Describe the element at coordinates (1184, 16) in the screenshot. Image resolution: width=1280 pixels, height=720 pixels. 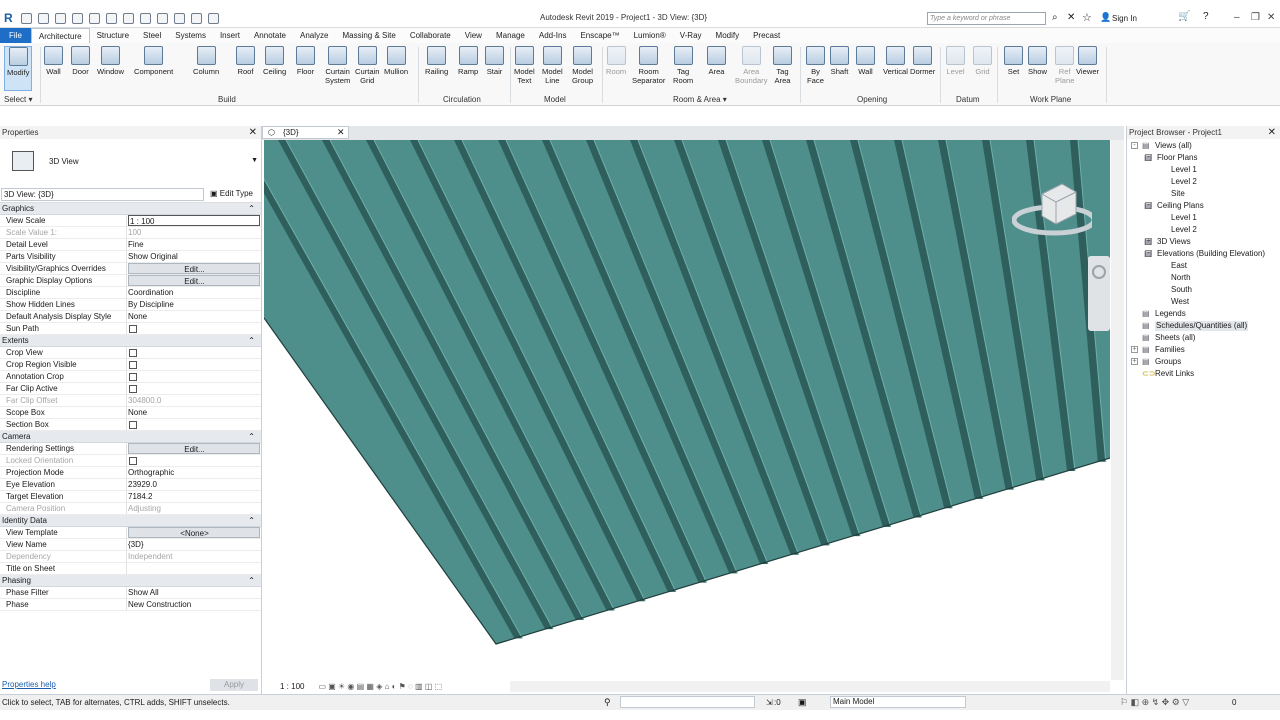
I see `cart-icon: 🛒` at that location.